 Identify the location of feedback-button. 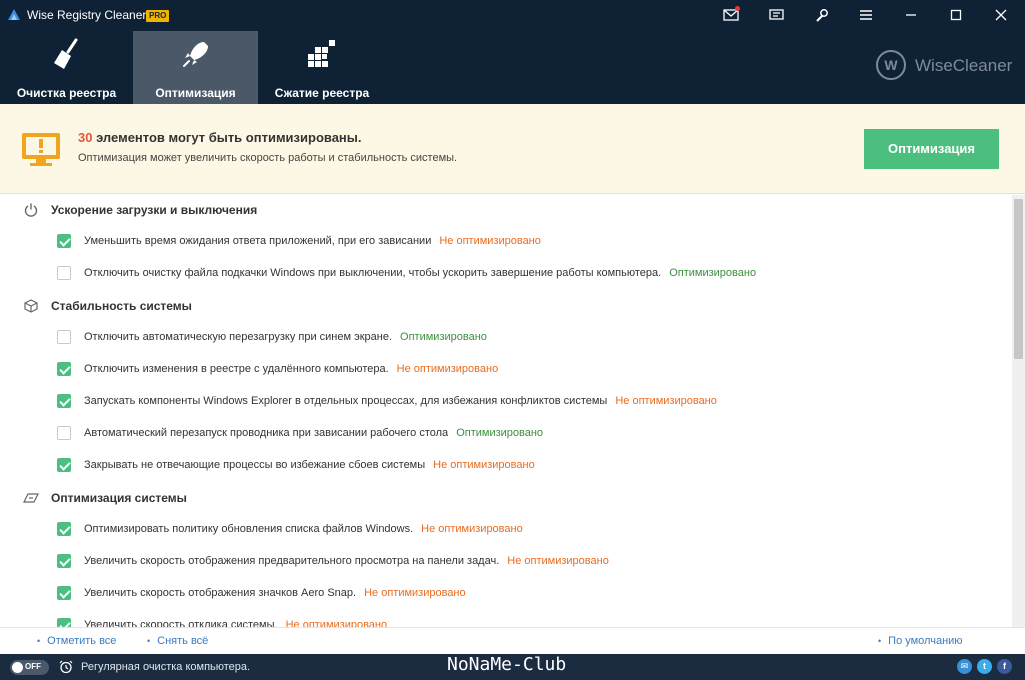
(776, 15).